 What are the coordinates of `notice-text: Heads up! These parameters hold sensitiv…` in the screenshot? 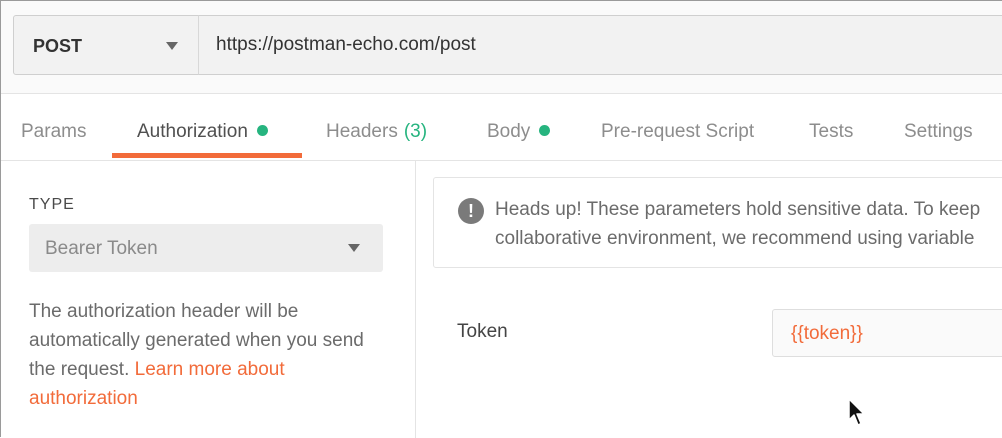 It's located at (748, 224).